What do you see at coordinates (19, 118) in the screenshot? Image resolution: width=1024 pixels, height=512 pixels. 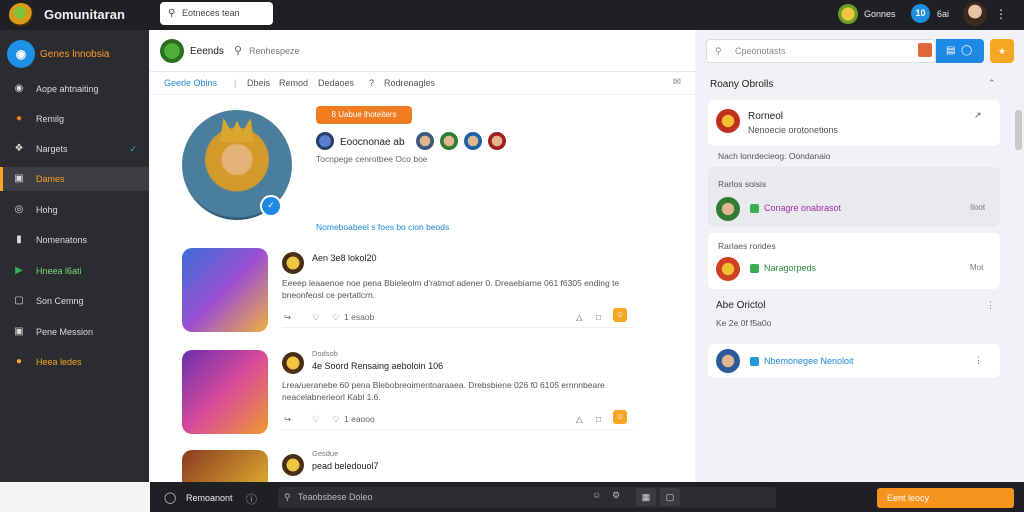 I see `sidebar-item-icon: ●` at bounding box center [19, 118].